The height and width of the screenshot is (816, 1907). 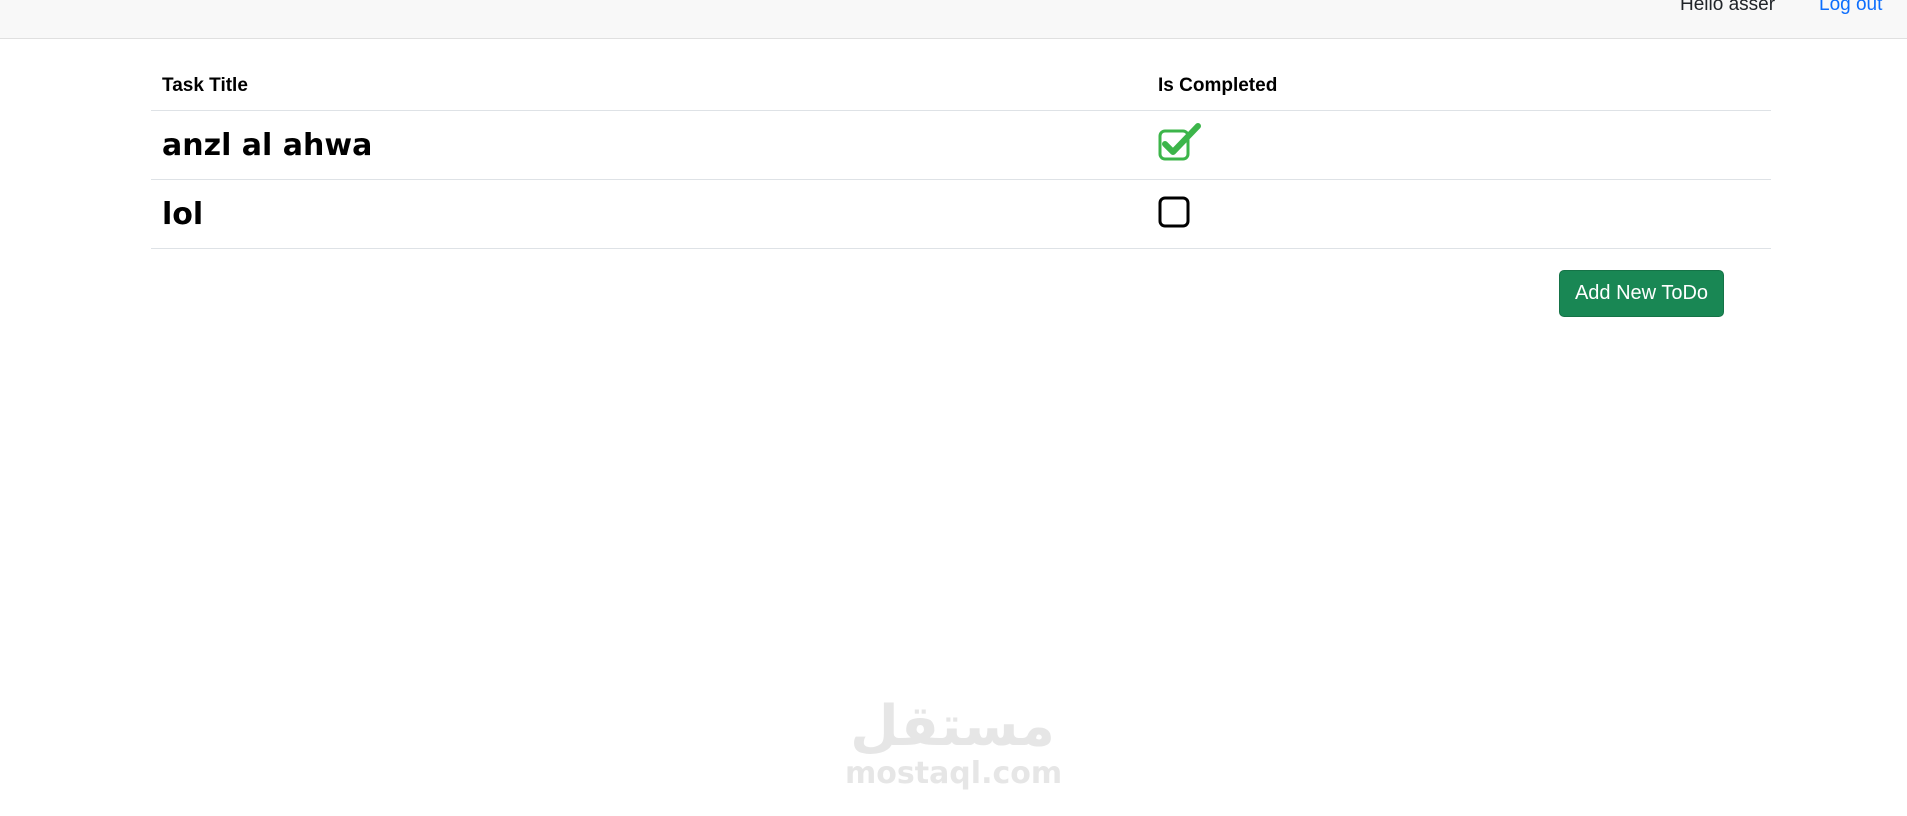 What do you see at coordinates (1180, 142) in the screenshot?
I see `checkbox-checked-icon` at bounding box center [1180, 142].